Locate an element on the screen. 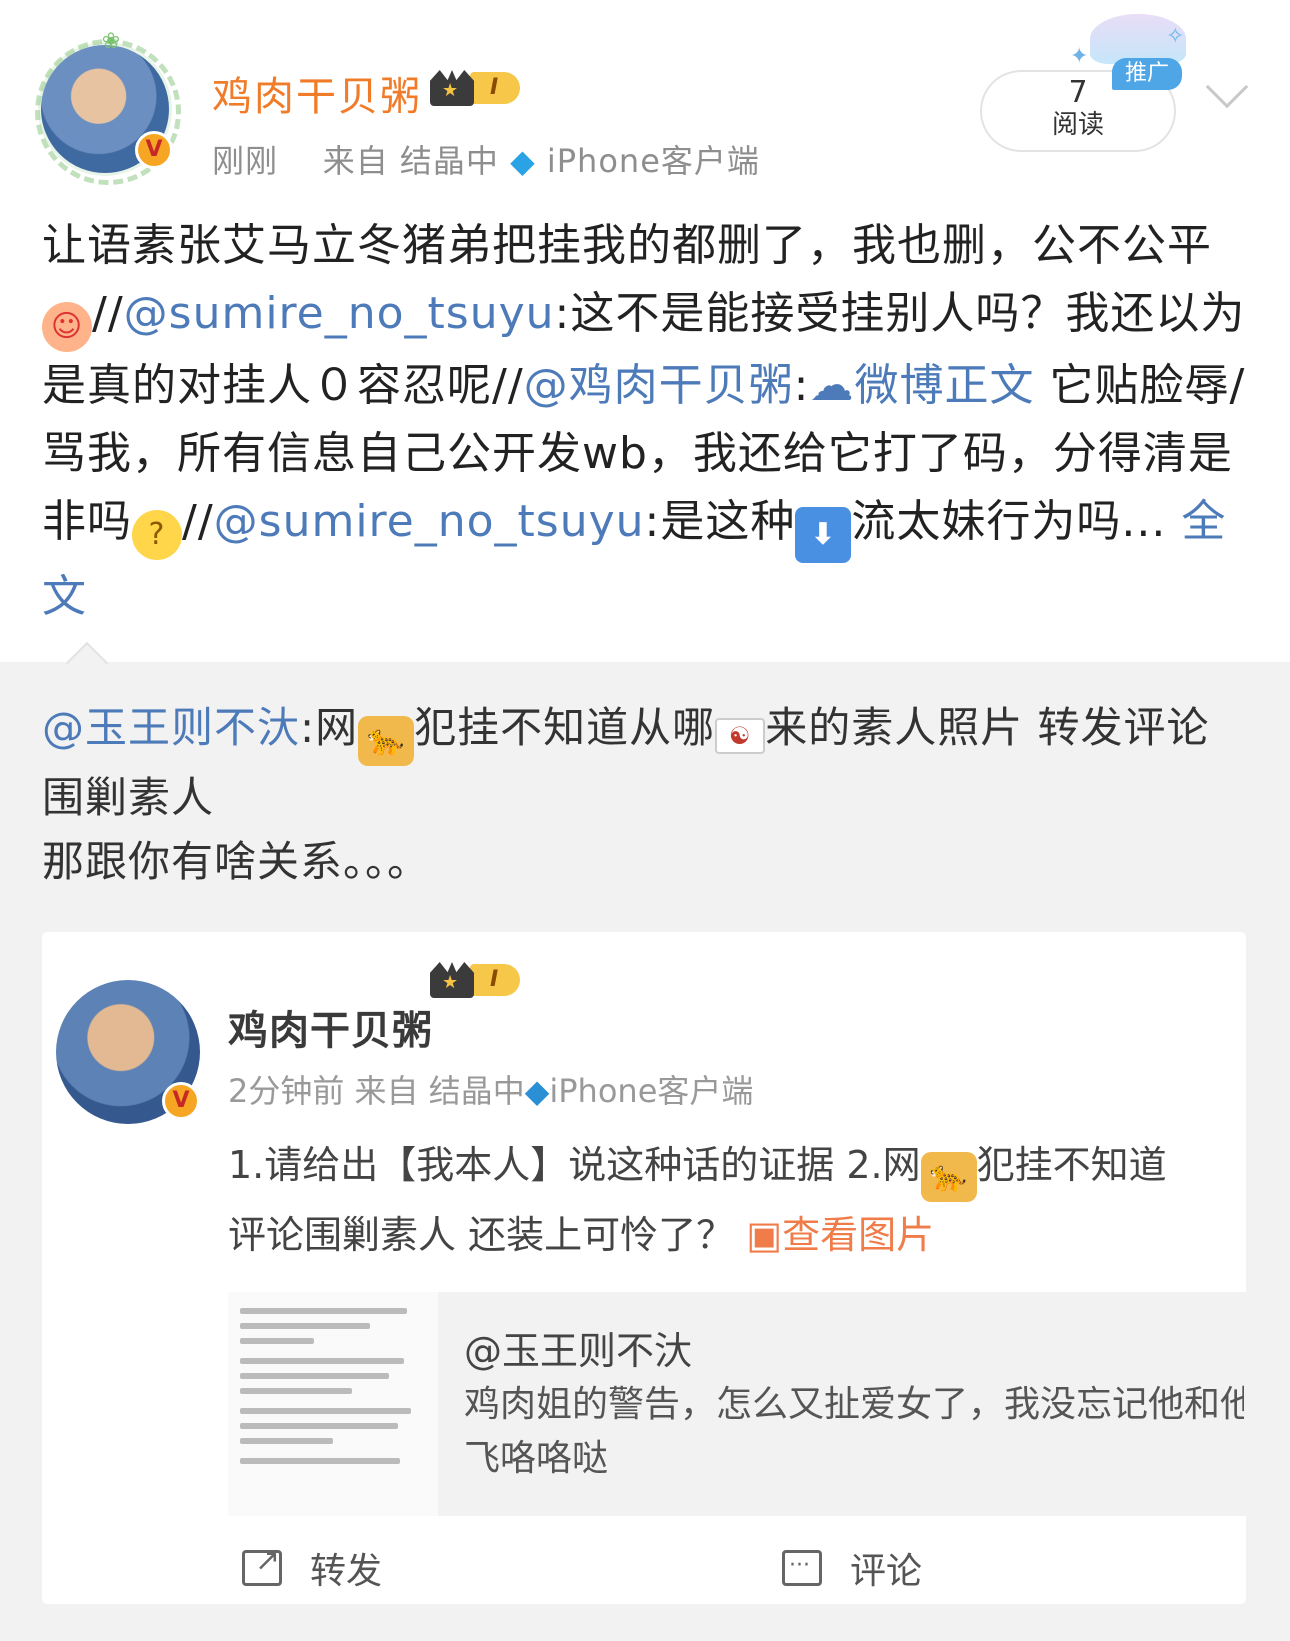 This screenshot has width=1290, height=1641. inner-meta: 2分钟前 来自 结晶中◆iPhone客户端 is located at coordinates (490, 1089).